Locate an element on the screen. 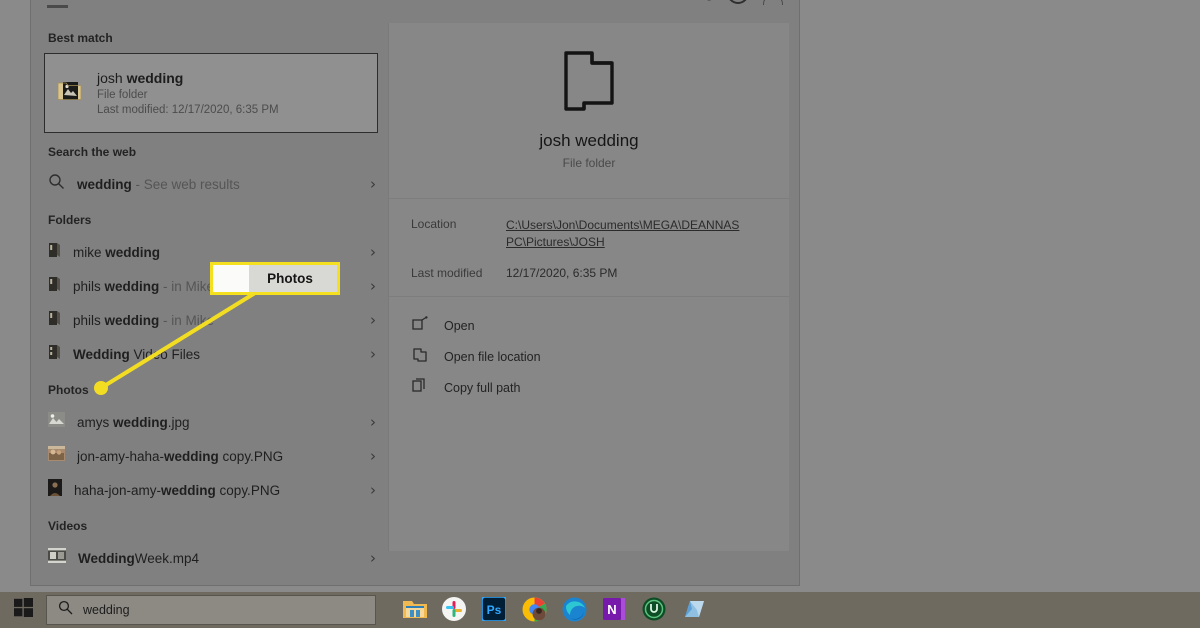  list-item-photo-2: haha-jon-amy-wedding copy.PNG › is located at coordinates (209, 490).